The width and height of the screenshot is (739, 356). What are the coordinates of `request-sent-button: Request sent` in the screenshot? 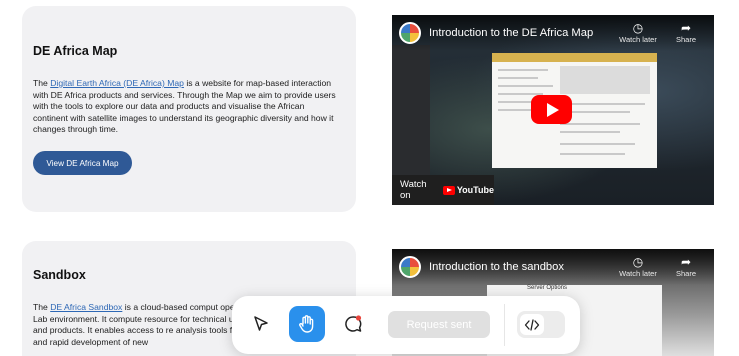 It's located at (439, 324).